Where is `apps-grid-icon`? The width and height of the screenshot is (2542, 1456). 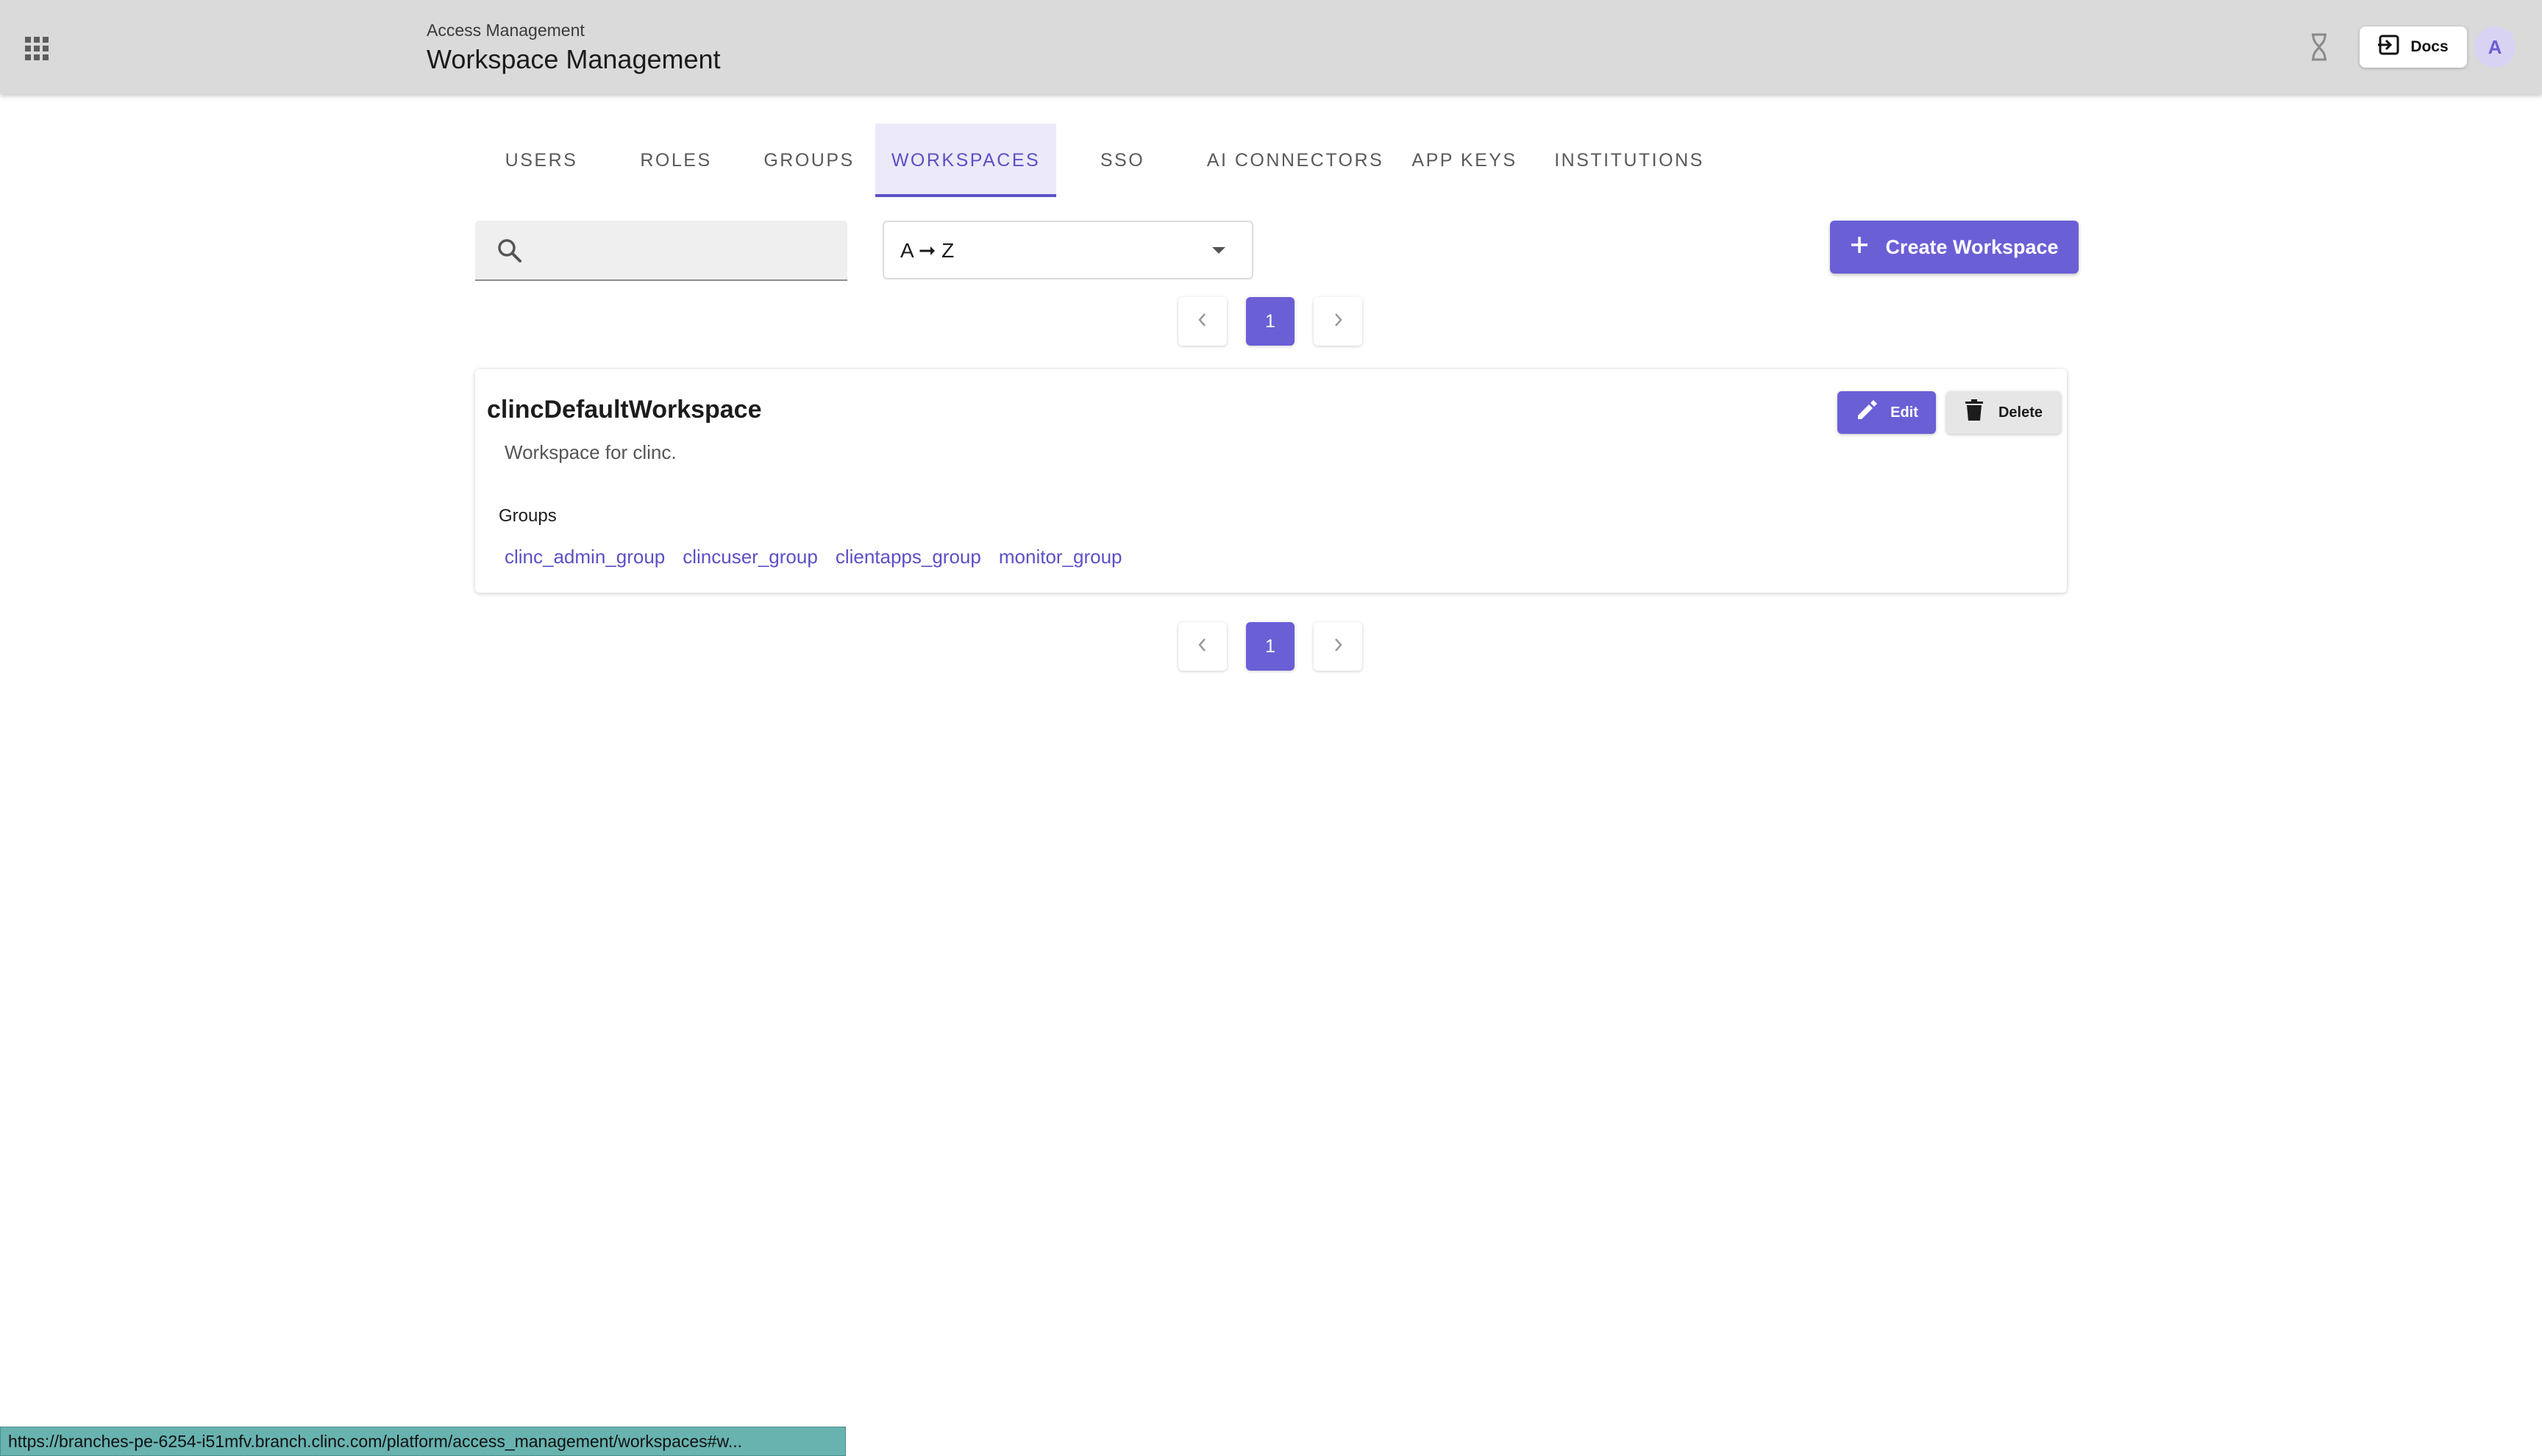
apps-grid-icon is located at coordinates (35, 47).